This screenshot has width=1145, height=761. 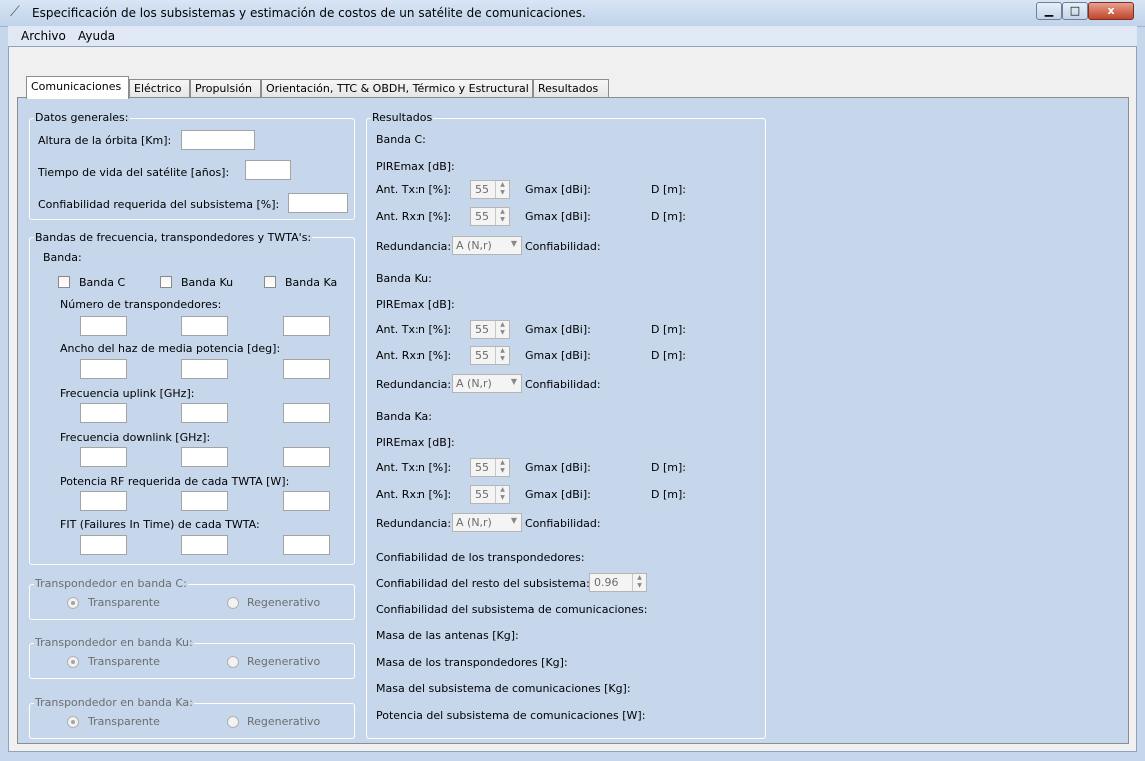 I want to click on fit-ku-input, so click(x=204, y=545).